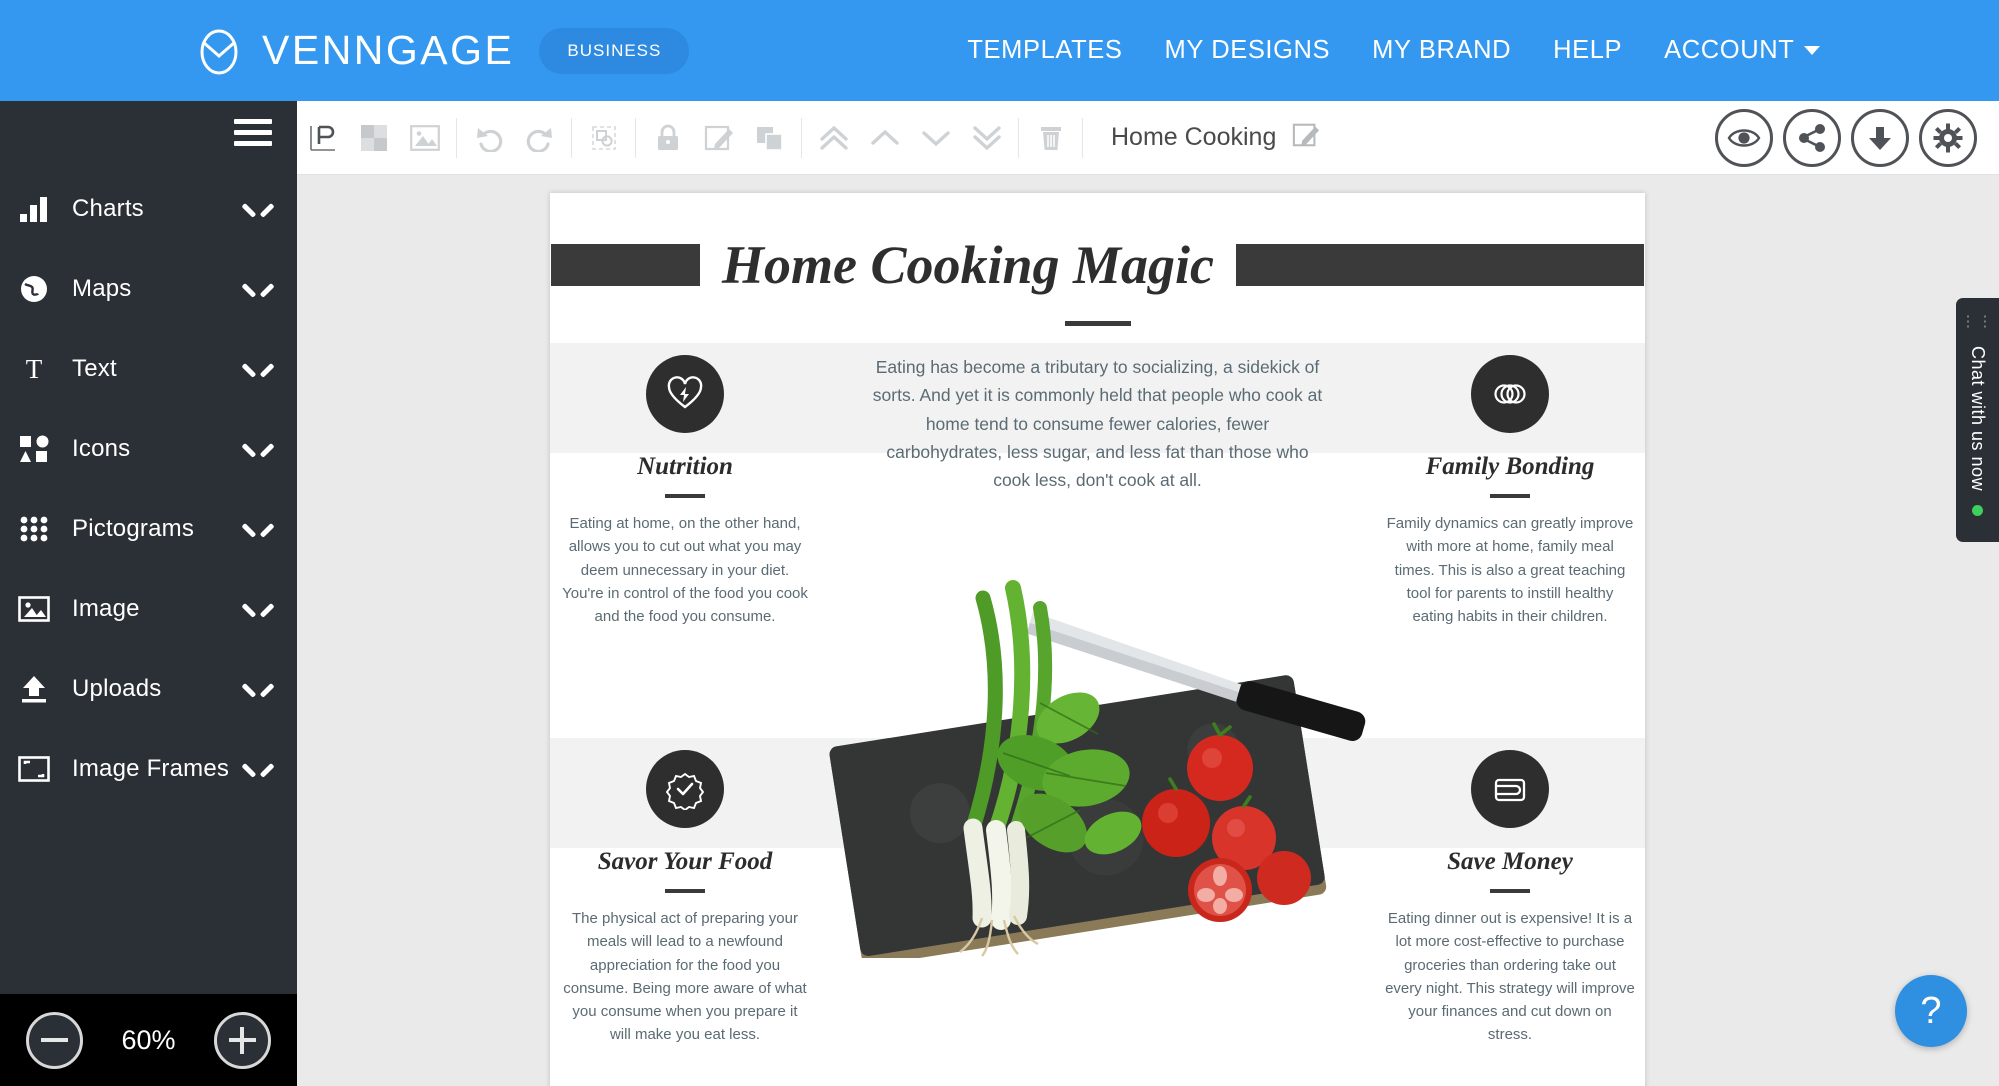  I want to click on status-badge, so click(1977, 511).